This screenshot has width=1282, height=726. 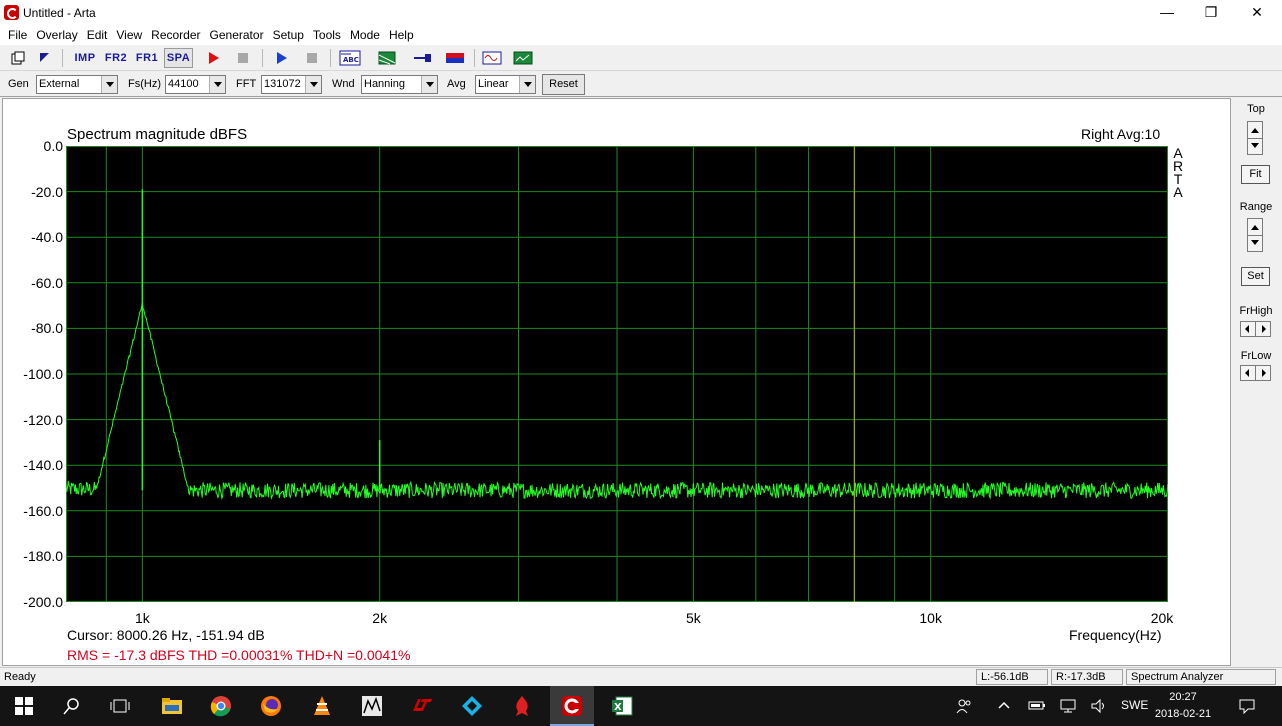 What do you see at coordinates (24, 706) in the screenshot?
I see `windows-start-icon` at bounding box center [24, 706].